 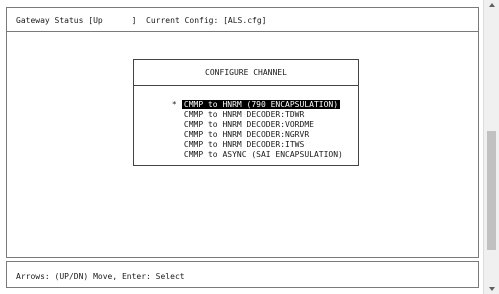 I want to click on dialog-title: CONFIGURE CHANNEL, so click(x=246, y=72).